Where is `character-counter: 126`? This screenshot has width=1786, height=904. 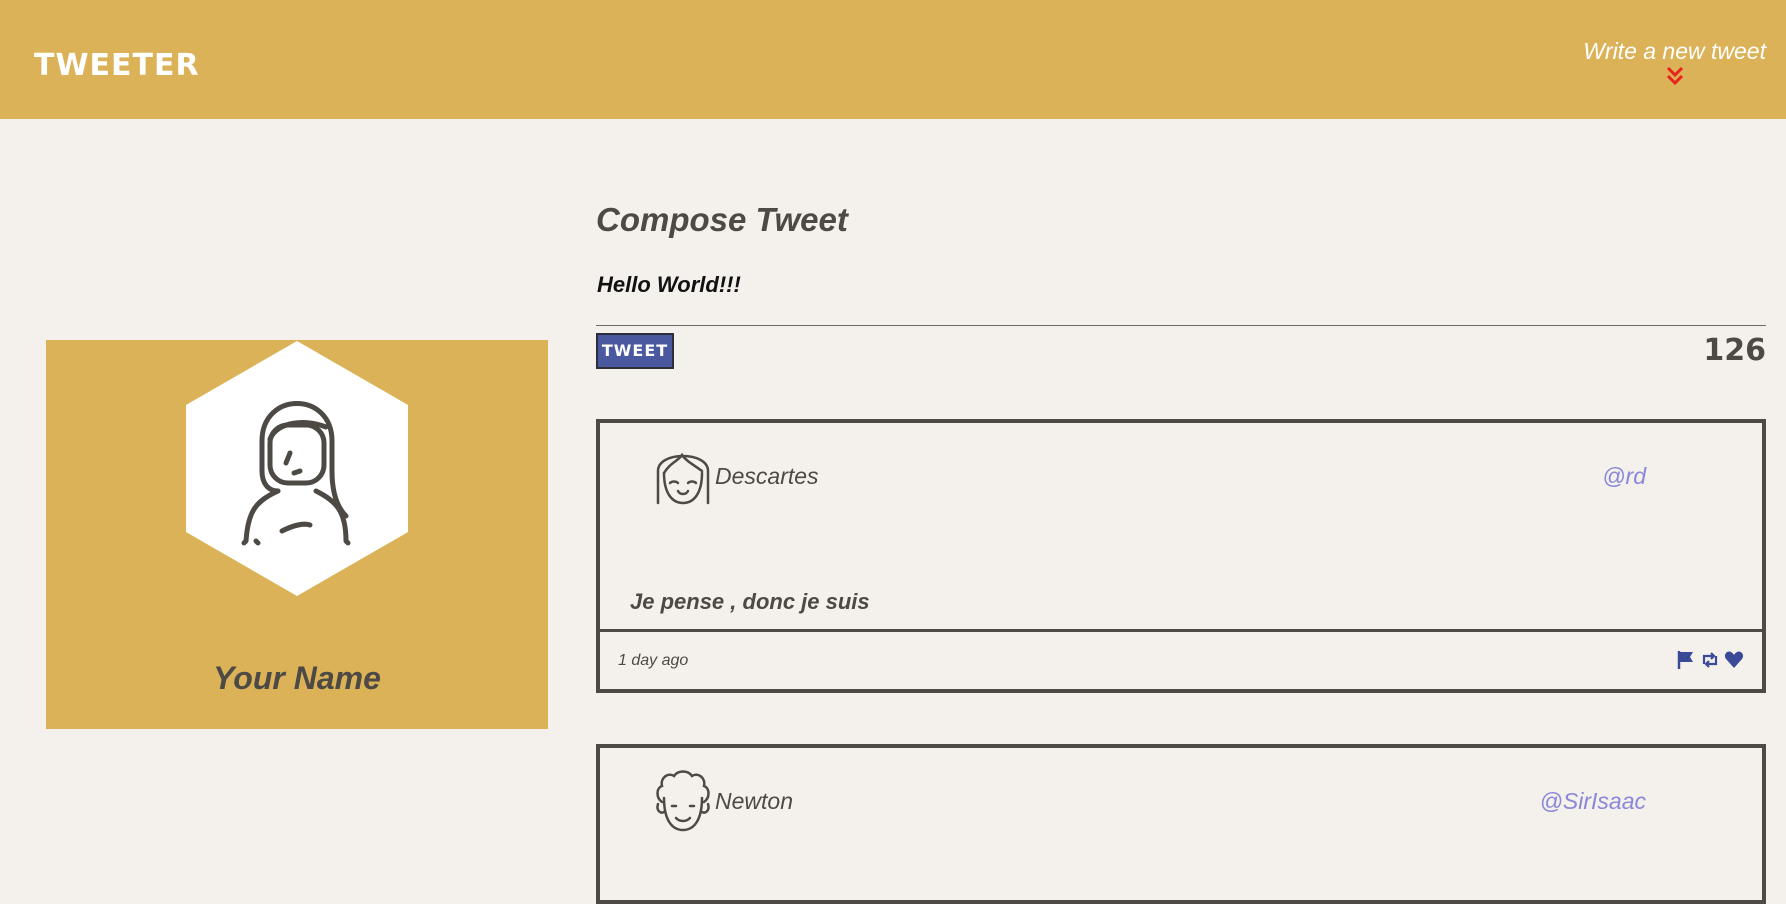
character-counter: 126 is located at coordinates (1734, 350).